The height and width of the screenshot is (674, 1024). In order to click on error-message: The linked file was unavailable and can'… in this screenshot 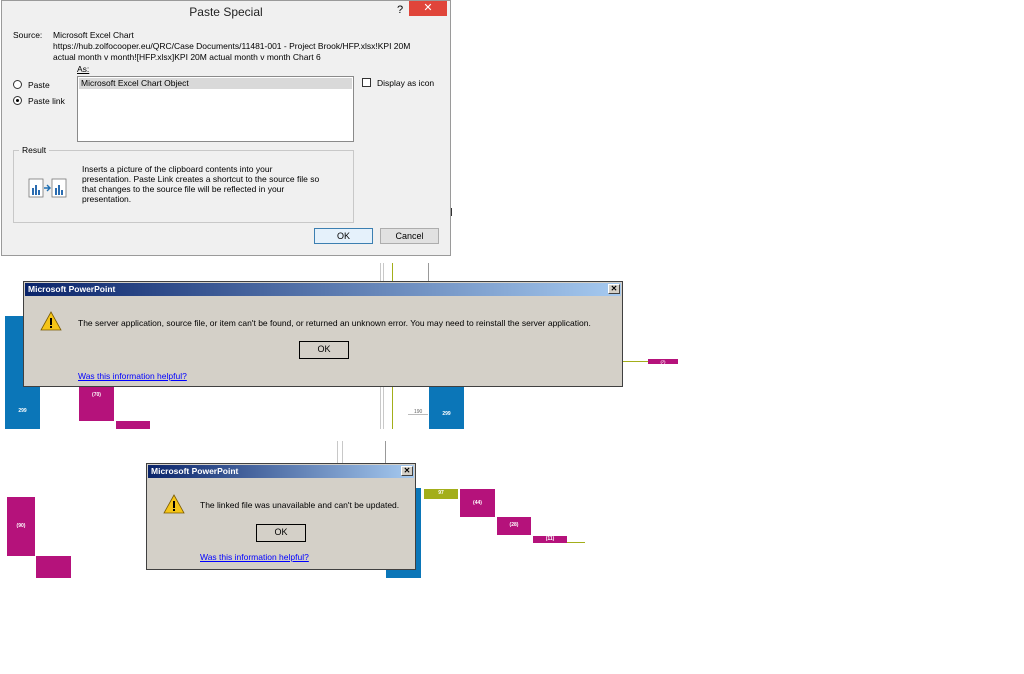, I will do `click(300, 505)`.